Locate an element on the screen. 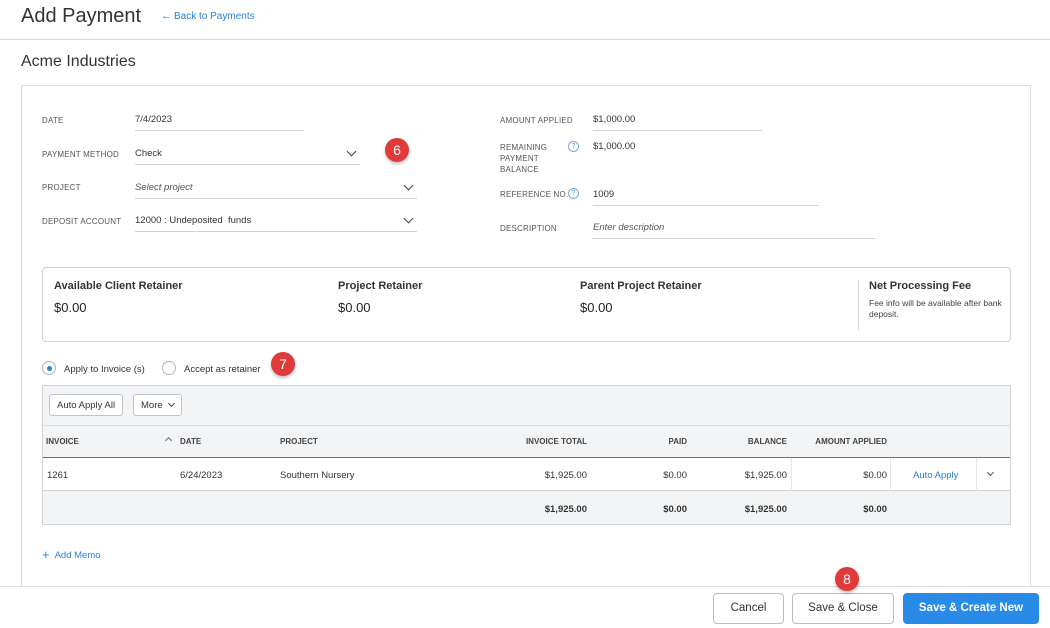 Image resolution: width=1050 pixels, height=628 pixels. date-value: 7/4/2023 is located at coordinates (153, 119).